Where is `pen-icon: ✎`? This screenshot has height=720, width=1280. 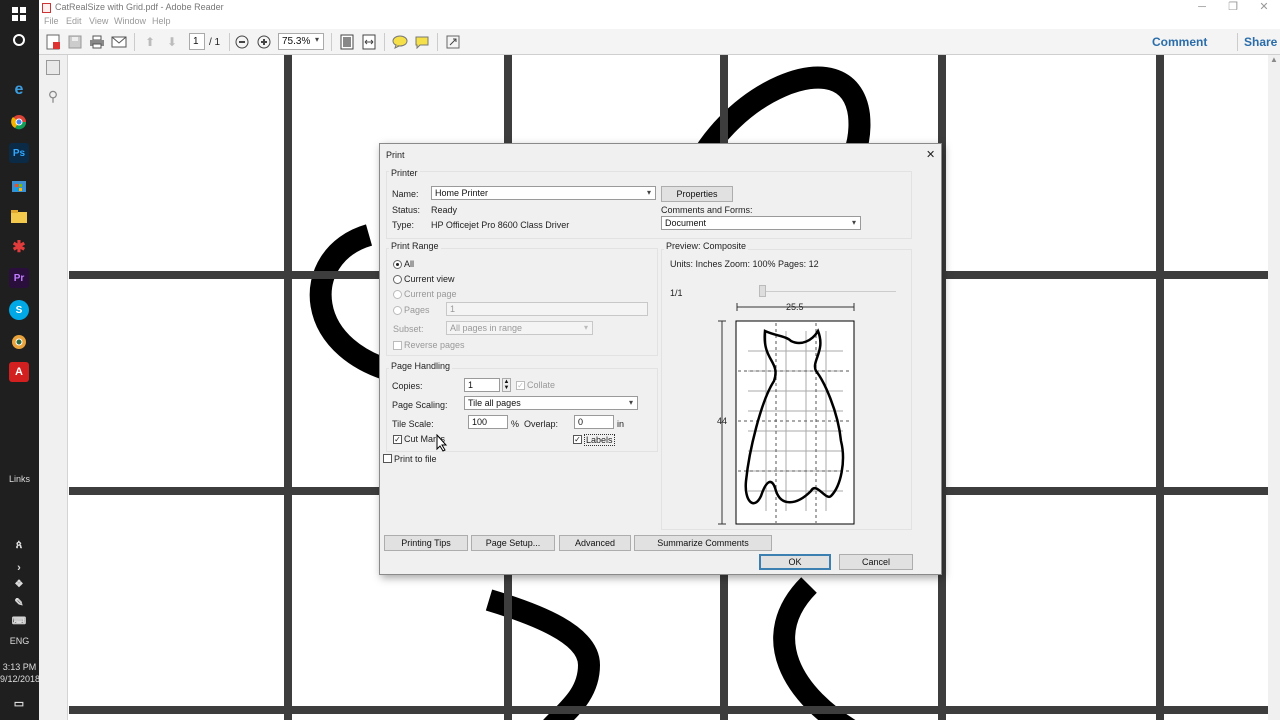 pen-icon: ✎ is located at coordinates (19, 602).